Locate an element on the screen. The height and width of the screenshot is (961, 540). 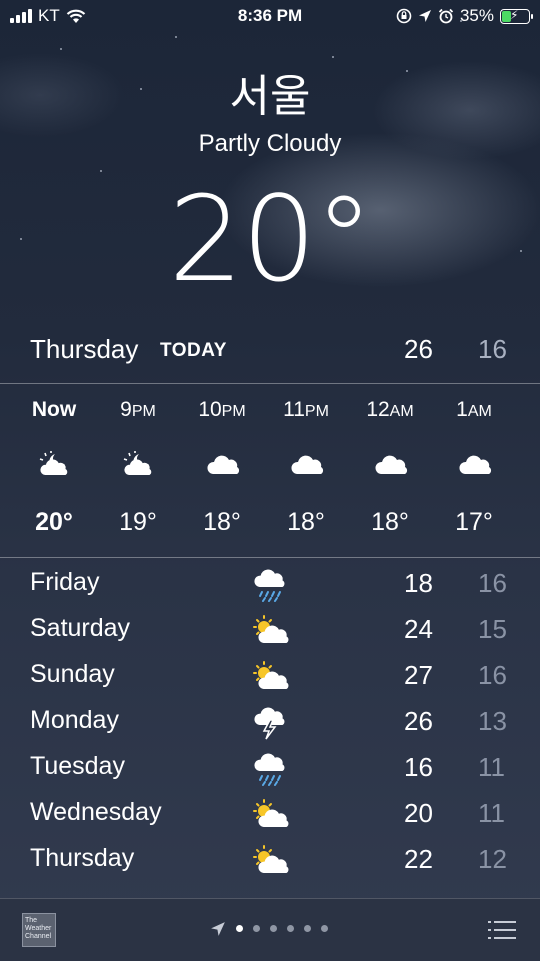
daily-row: Tuesday 16 11 is located at coordinates (270, 769).